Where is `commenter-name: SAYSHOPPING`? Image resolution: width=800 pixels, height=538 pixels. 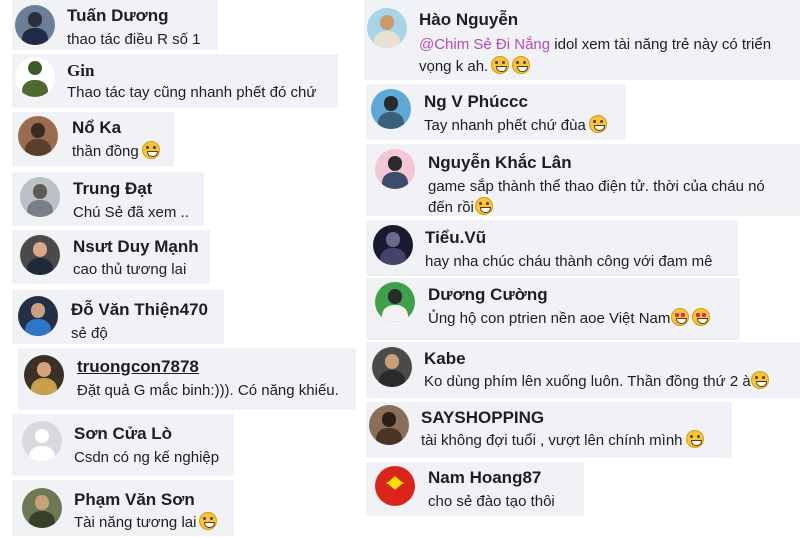 commenter-name: SAYSHOPPING is located at coordinates (482, 418).